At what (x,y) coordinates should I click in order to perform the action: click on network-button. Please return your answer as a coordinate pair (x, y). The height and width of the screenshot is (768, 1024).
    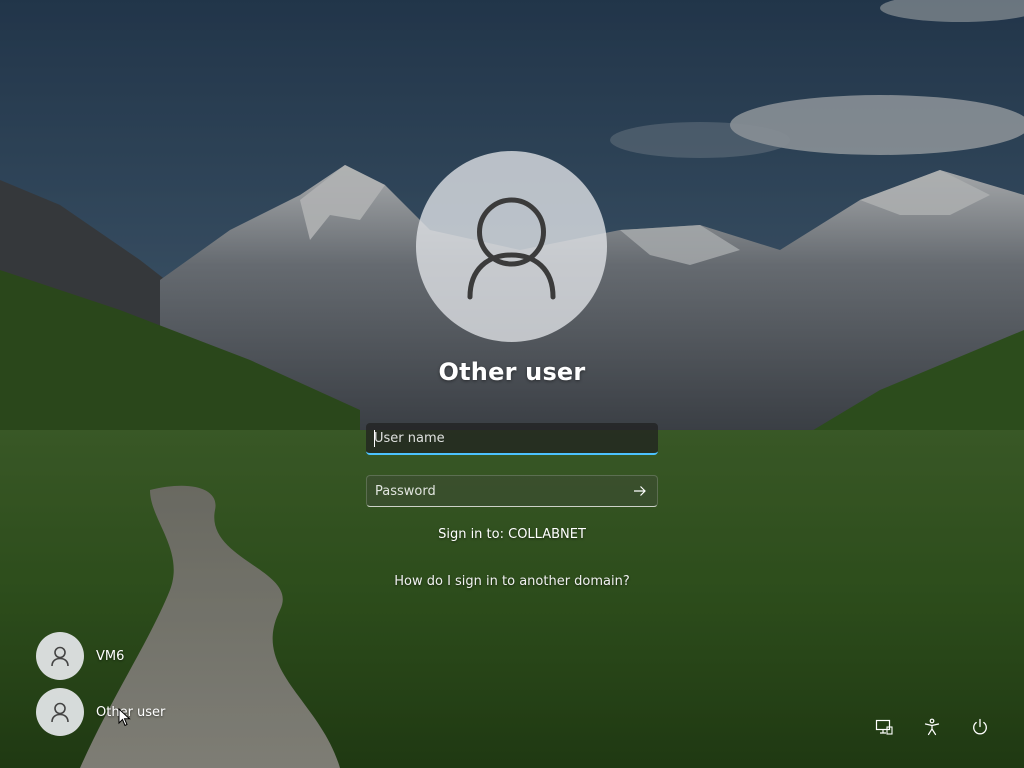
    Looking at the image, I should click on (884, 727).